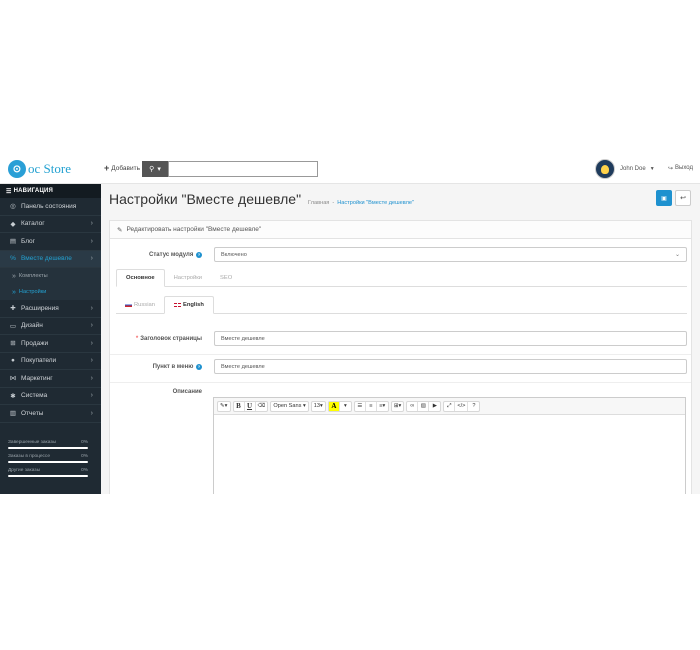  I want to click on chart-icon: ▥, so click(13, 414).